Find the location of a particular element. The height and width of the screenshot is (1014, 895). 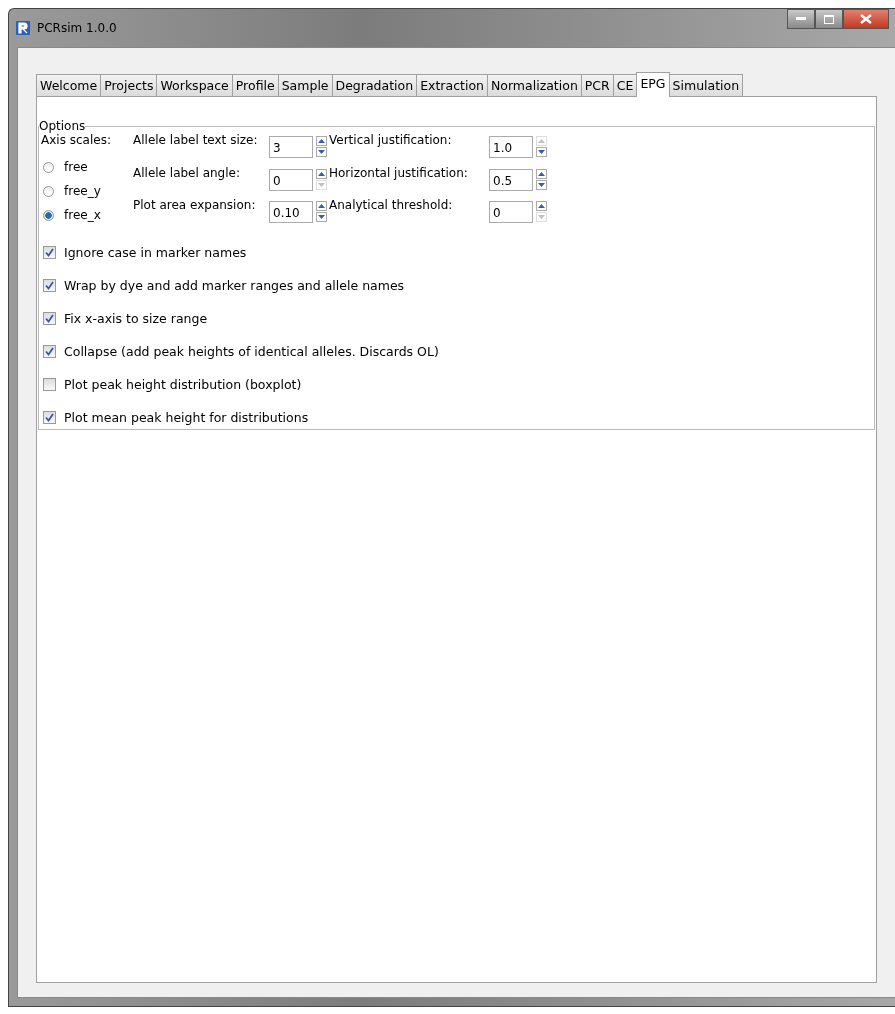

spinner-field: 0.5 is located at coordinates (511, 179).